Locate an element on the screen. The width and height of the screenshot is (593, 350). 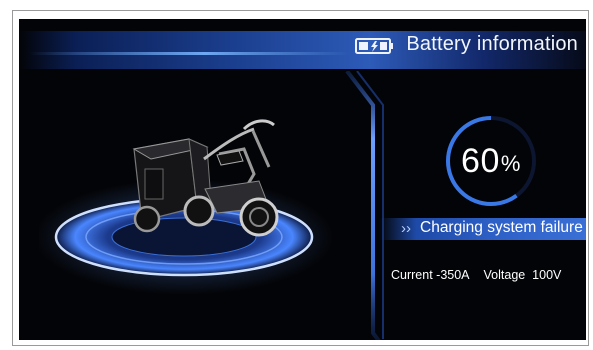
battery-percent-display: 60% is located at coordinates (491, 161).